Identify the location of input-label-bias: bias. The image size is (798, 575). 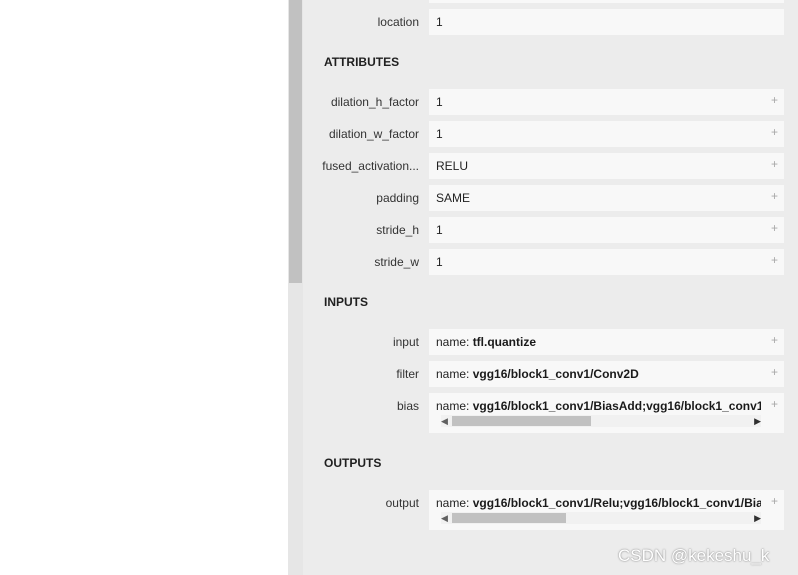
(407, 406).